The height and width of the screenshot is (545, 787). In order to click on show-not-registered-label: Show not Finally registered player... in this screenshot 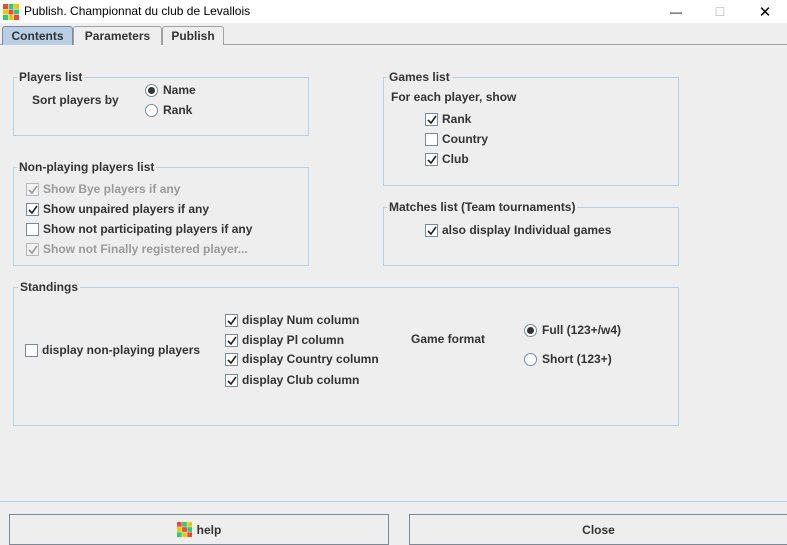, I will do `click(145, 249)`.